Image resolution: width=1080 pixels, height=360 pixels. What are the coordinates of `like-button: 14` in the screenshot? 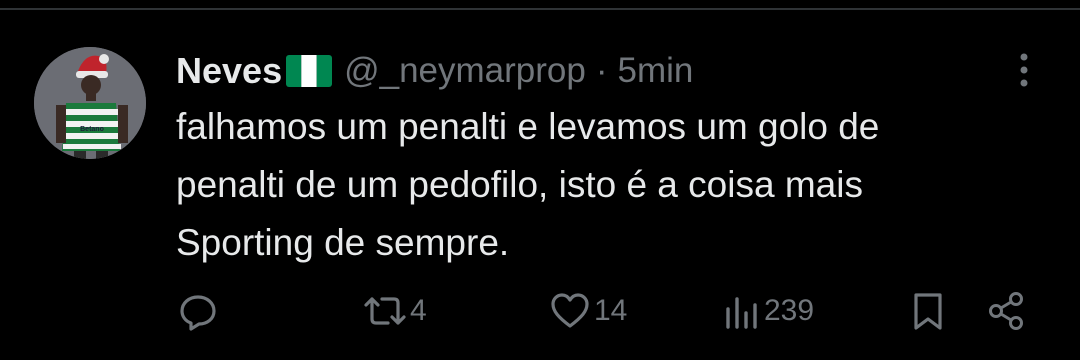 It's located at (587, 311).